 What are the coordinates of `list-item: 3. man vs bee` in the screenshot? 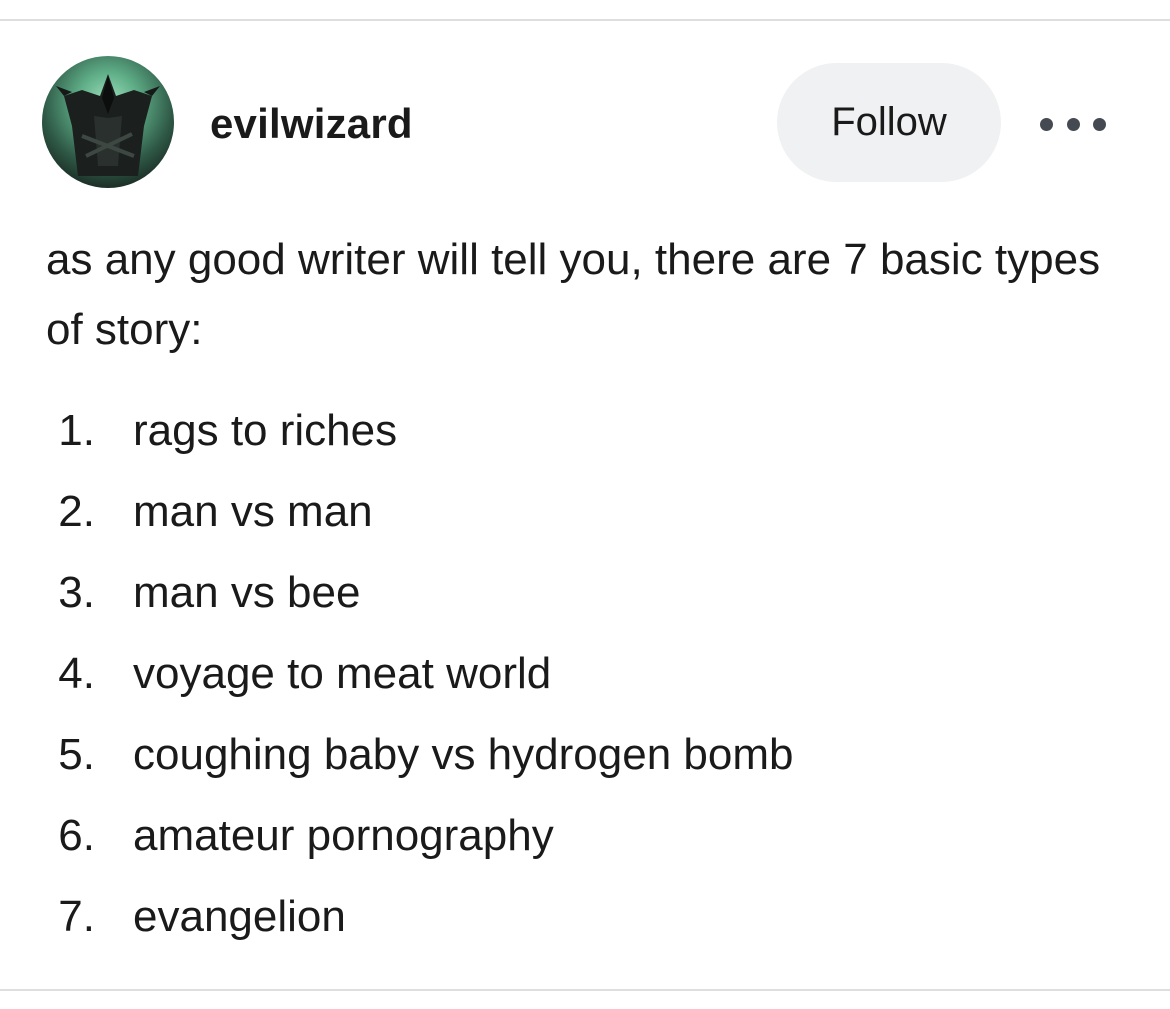 It's located at (585, 592).